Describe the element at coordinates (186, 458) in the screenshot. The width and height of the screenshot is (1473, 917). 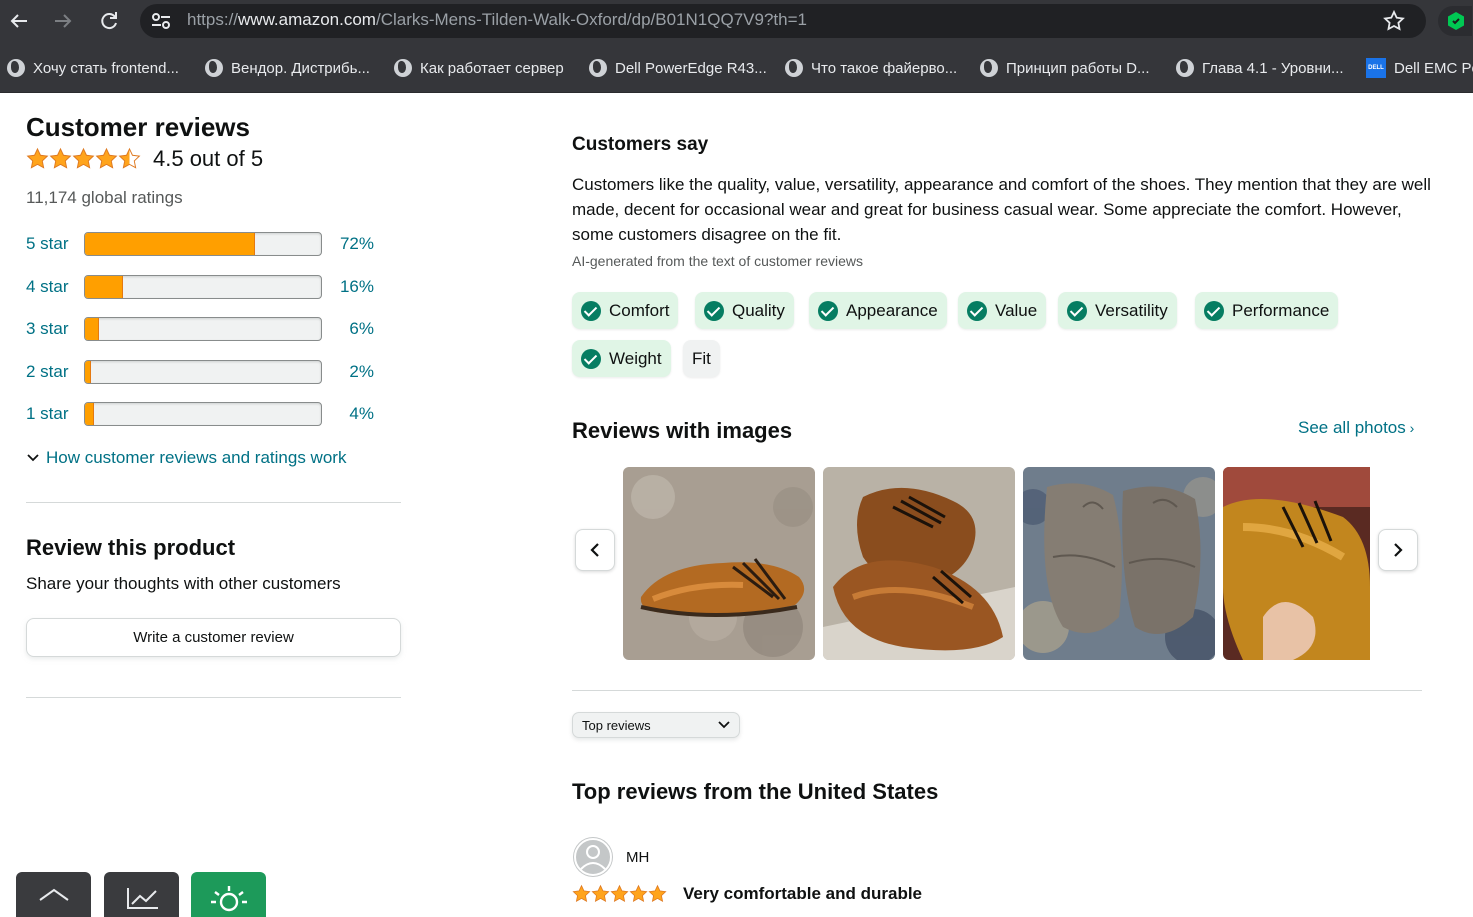
I see `how-reviews-work-link: How customer reviews and ratings work` at that location.